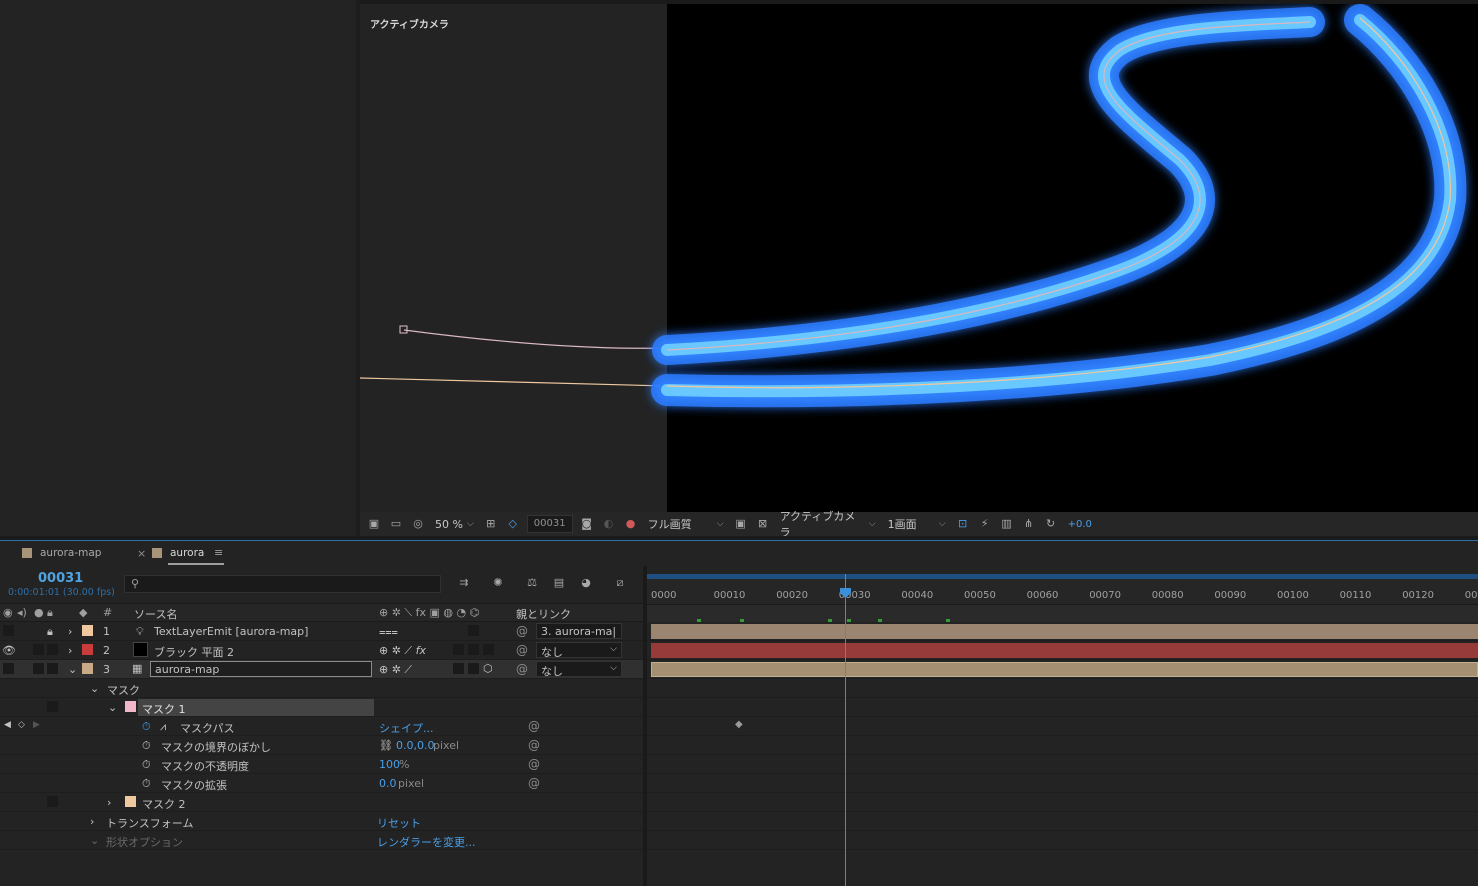  What do you see at coordinates (386, 745) in the screenshot?
I see `link-icon: ⛓︎` at bounding box center [386, 745].